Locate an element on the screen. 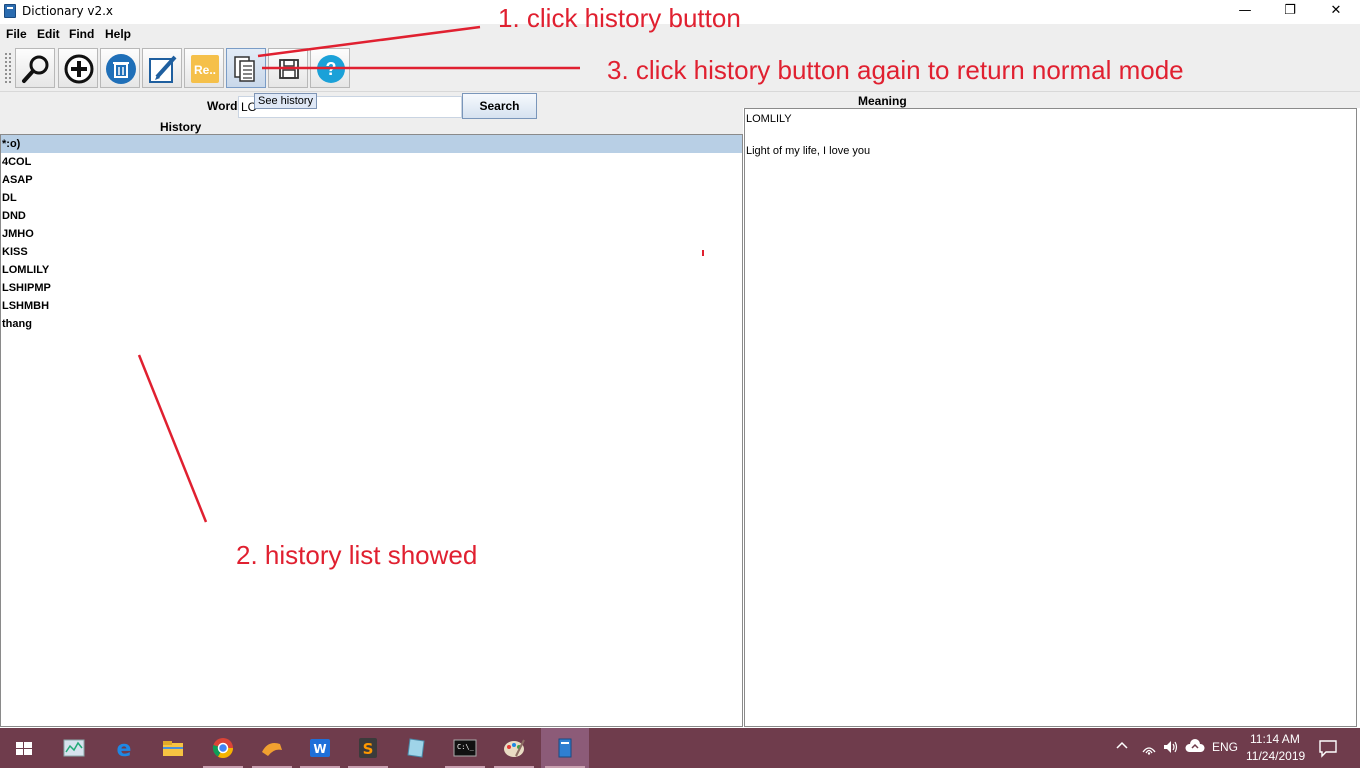 The height and width of the screenshot is (768, 1360). dictionary-icon is located at coordinates (565, 748).